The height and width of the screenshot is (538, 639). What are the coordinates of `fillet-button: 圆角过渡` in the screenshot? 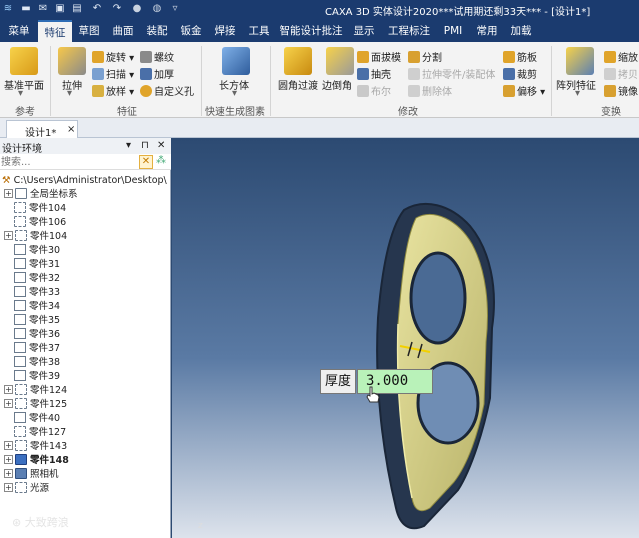 It's located at (298, 84).